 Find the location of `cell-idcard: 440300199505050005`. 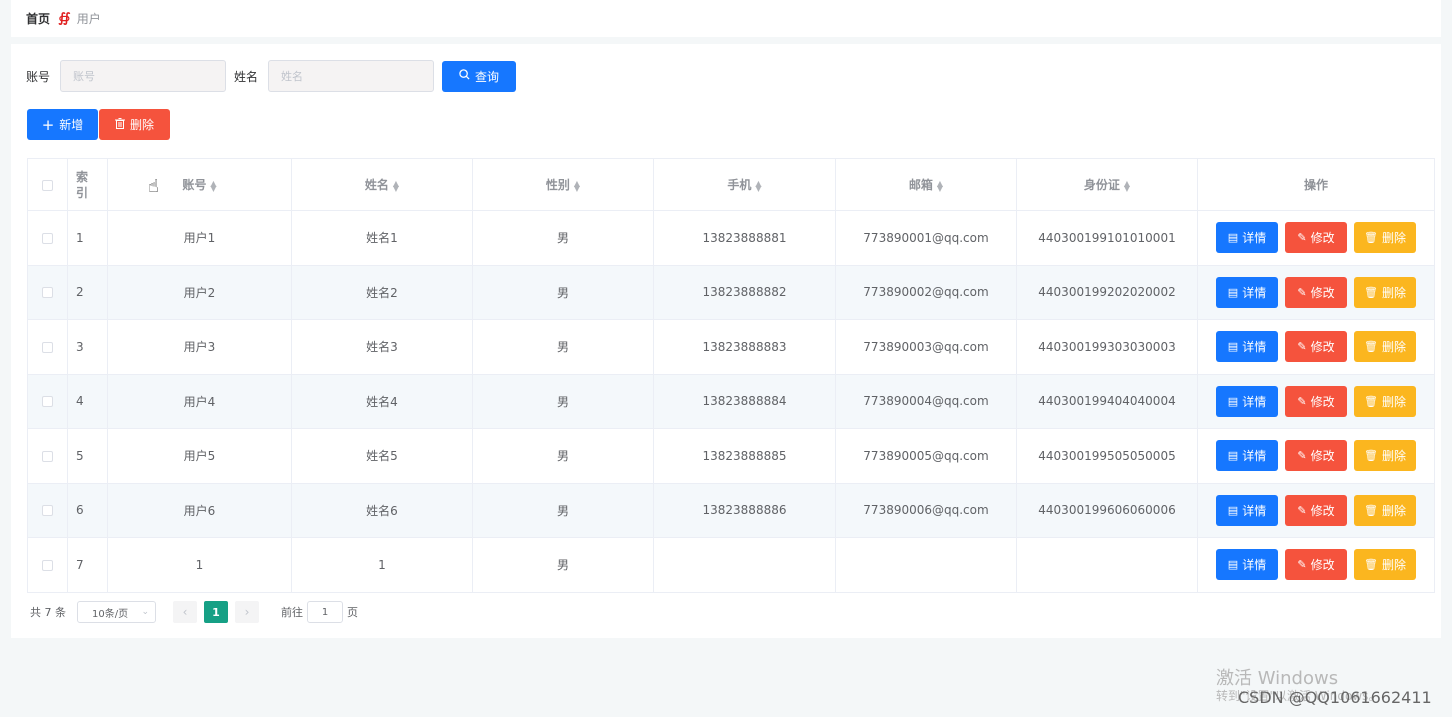

cell-idcard: 440300199505050005 is located at coordinates (1107, 456).